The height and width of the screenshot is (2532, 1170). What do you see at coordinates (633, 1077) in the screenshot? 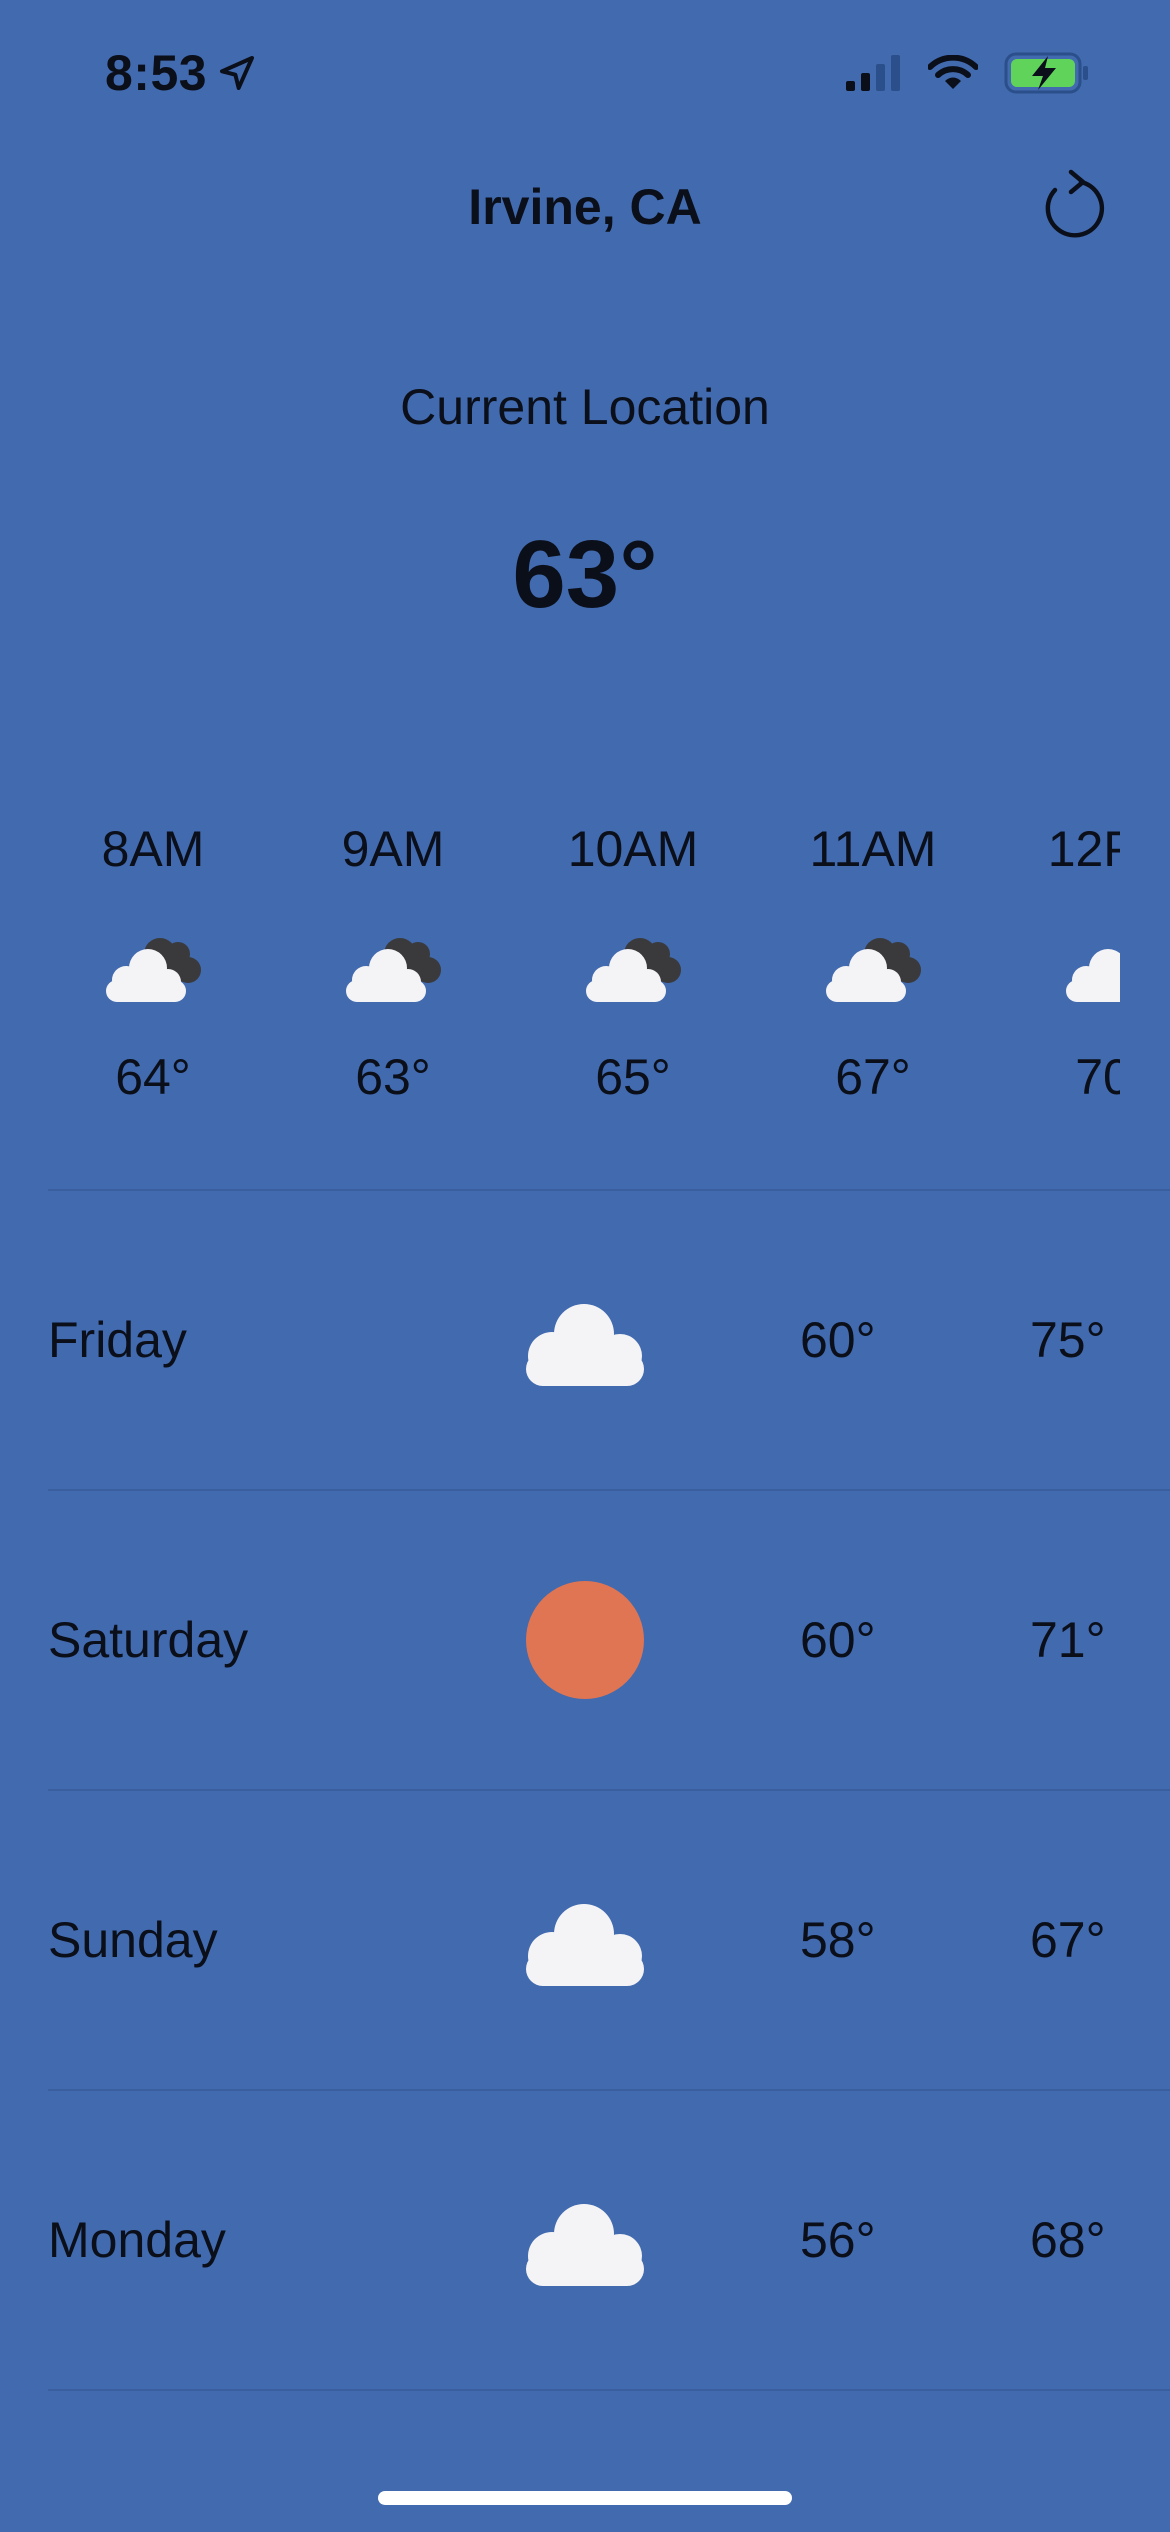
I see `hour-temp: 65°` at bounding box center [633, 1077].